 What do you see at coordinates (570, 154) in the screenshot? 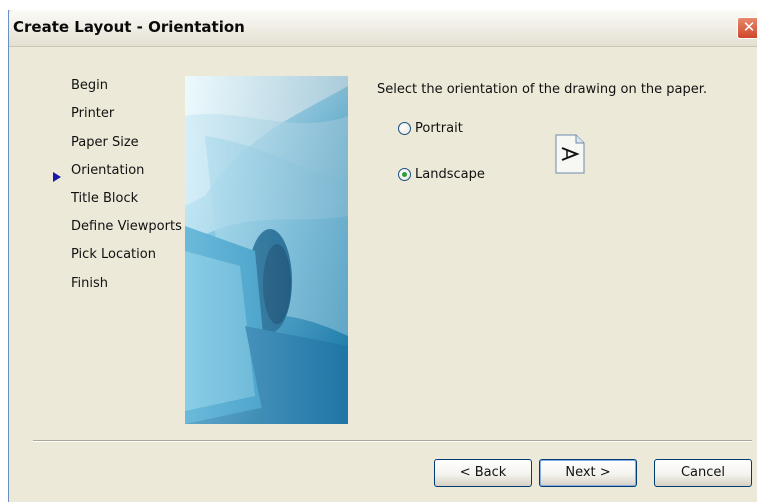
I see `landscape-page-icon` at bounding box center [570, 154].